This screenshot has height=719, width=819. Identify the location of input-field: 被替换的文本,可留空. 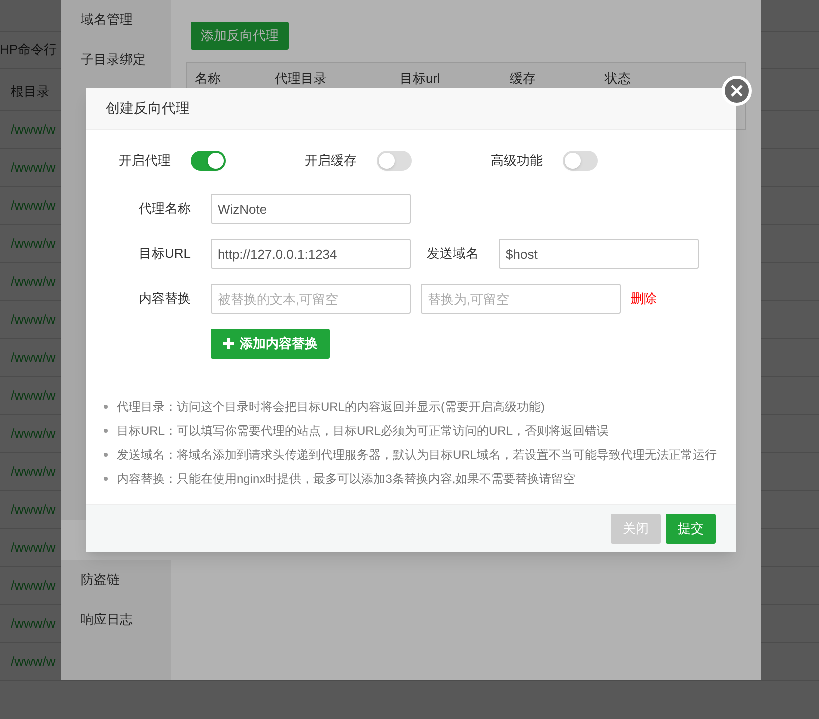
(311, 299).